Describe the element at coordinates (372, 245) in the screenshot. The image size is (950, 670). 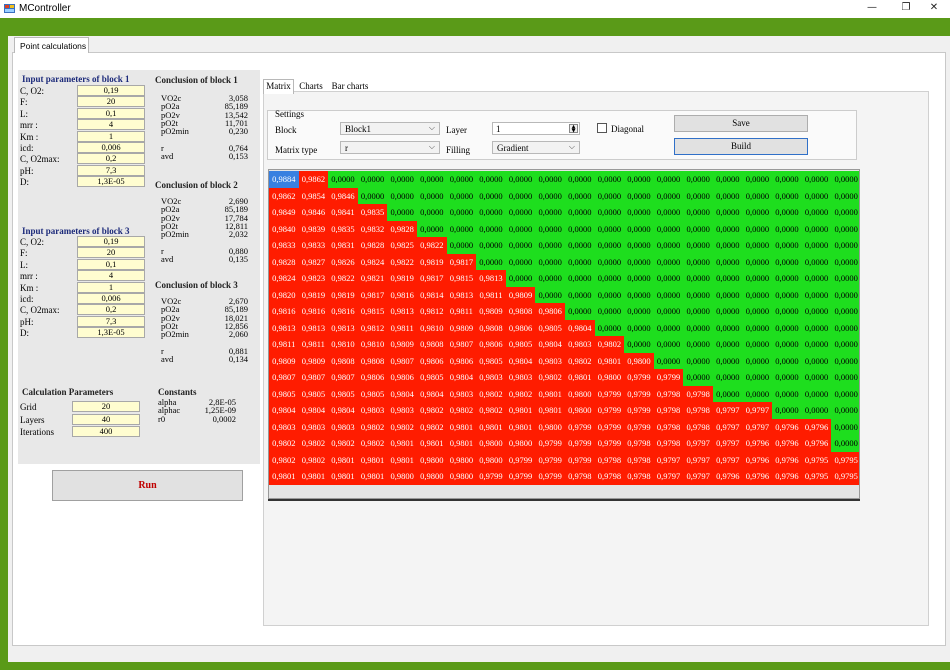
I see `matrix-cell: 0,9828` at that location.